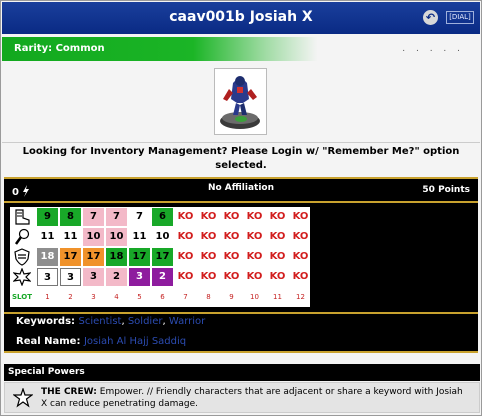 This screenshot has width=482, height=416. What do you see at coordinates (22, 236) in the screenshot?
I see `attack-fist-icon` at bounding box center [22, 236].